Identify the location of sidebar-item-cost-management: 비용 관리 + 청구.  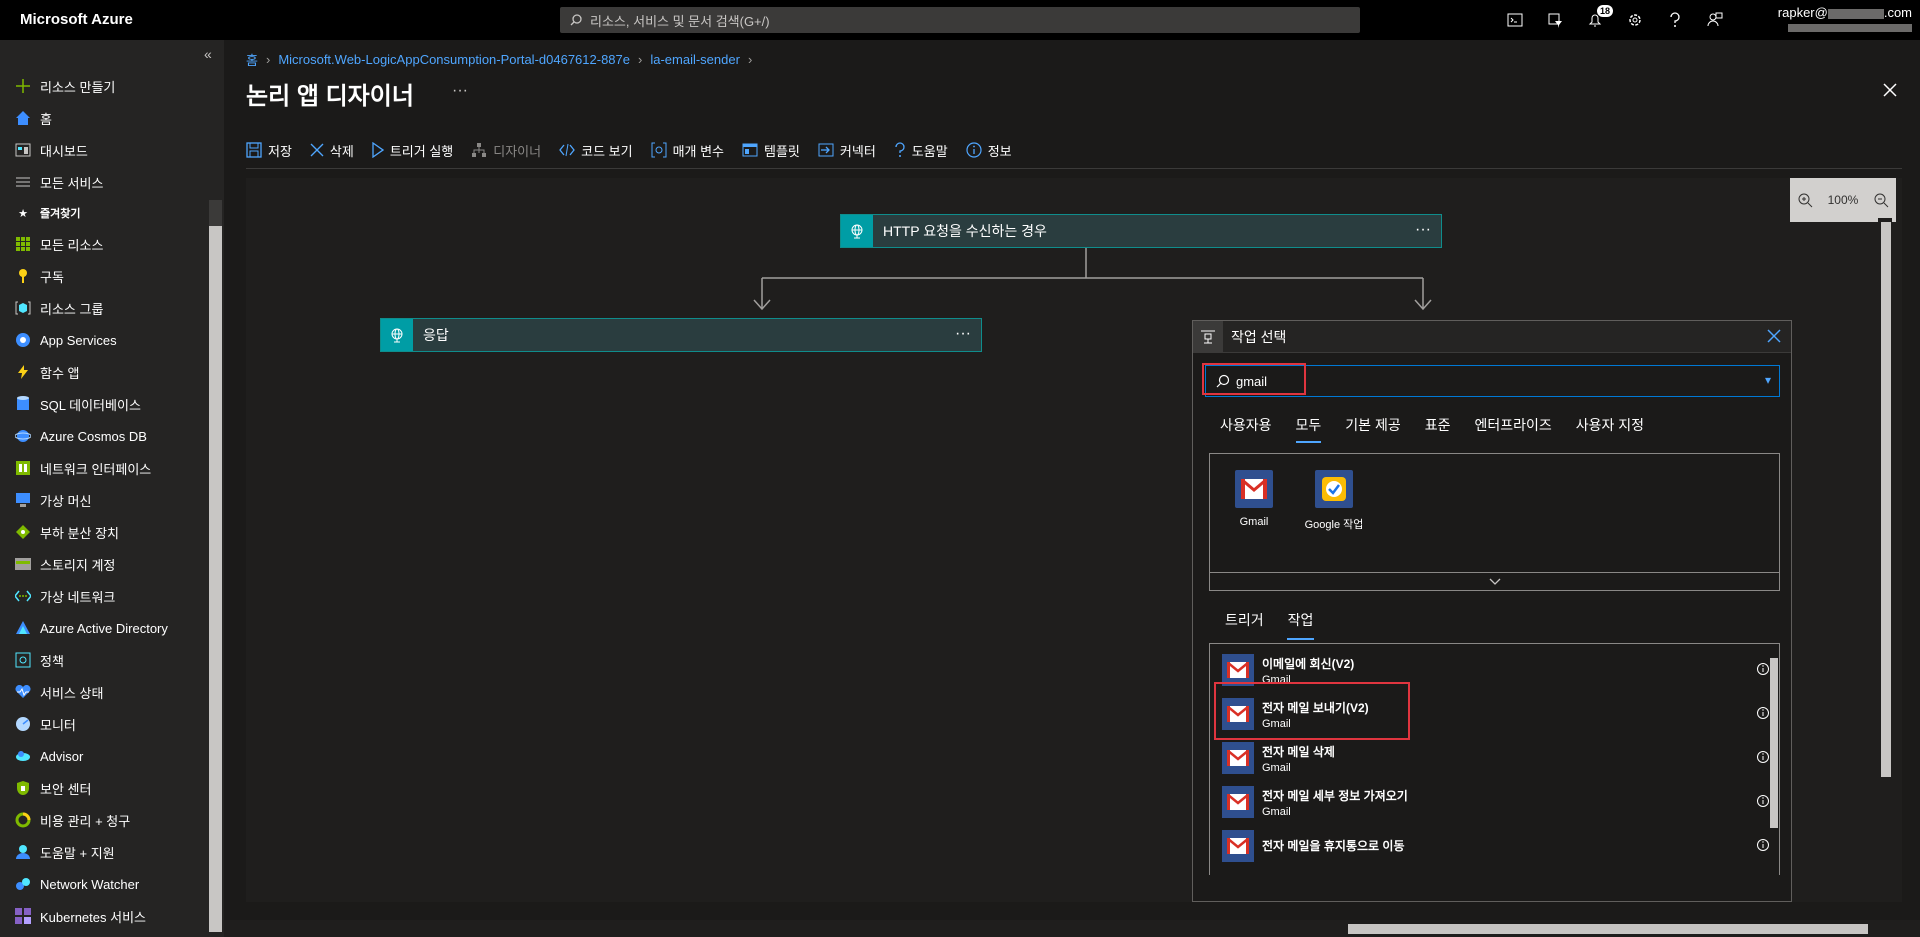
(104, 820).